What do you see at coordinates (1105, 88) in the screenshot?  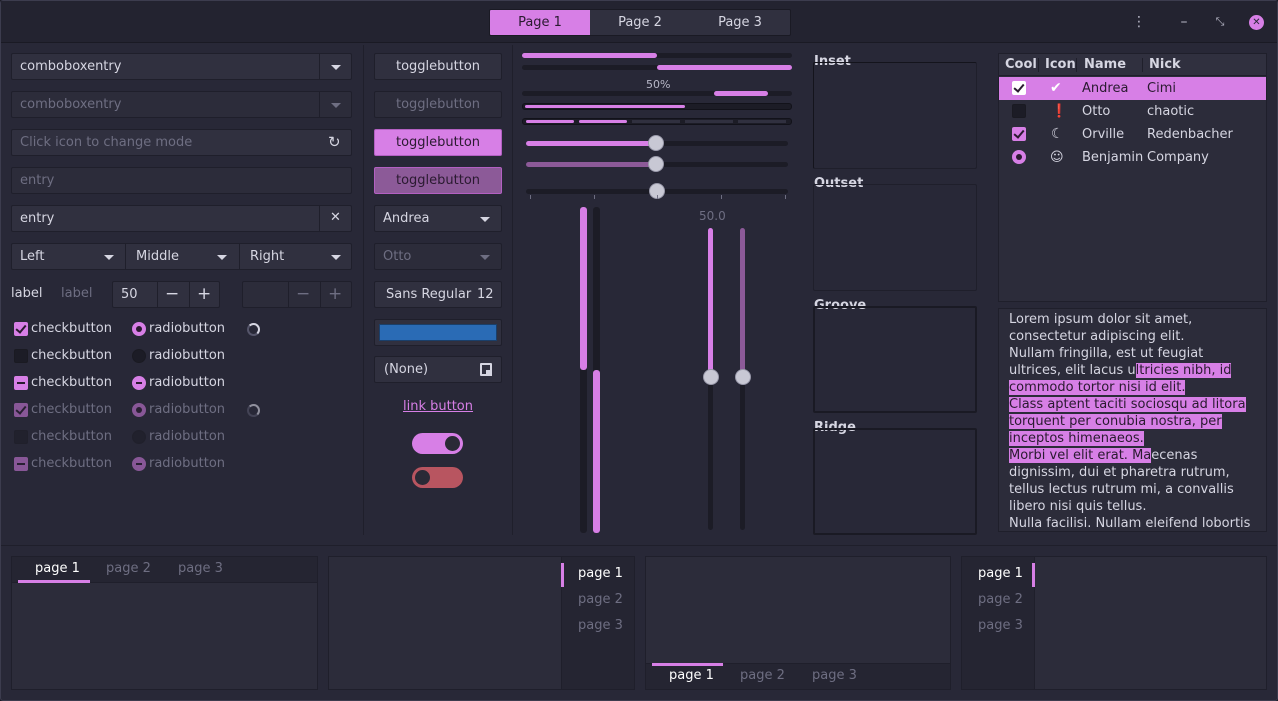 I see `row-name: Andrea` at bounding box center [1105, 88].